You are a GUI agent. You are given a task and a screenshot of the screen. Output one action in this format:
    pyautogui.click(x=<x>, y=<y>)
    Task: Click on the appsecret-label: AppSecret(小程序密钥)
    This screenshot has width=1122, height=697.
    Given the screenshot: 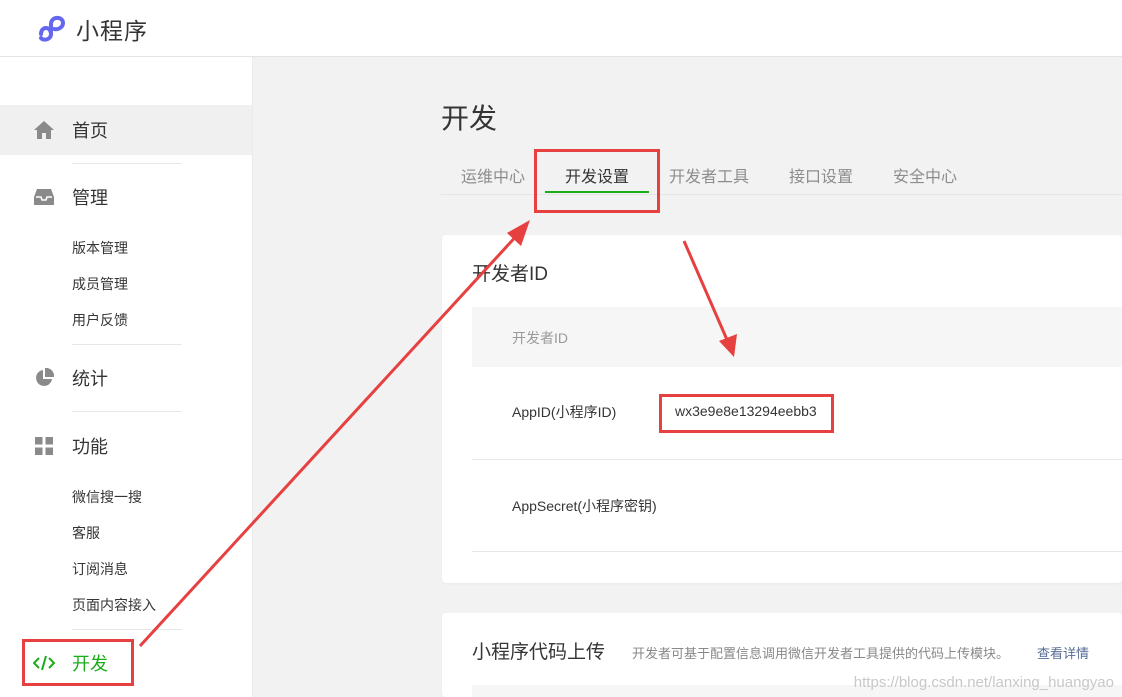 What is the action you would take?
    pyautogui.click(x=584, y=506)
    